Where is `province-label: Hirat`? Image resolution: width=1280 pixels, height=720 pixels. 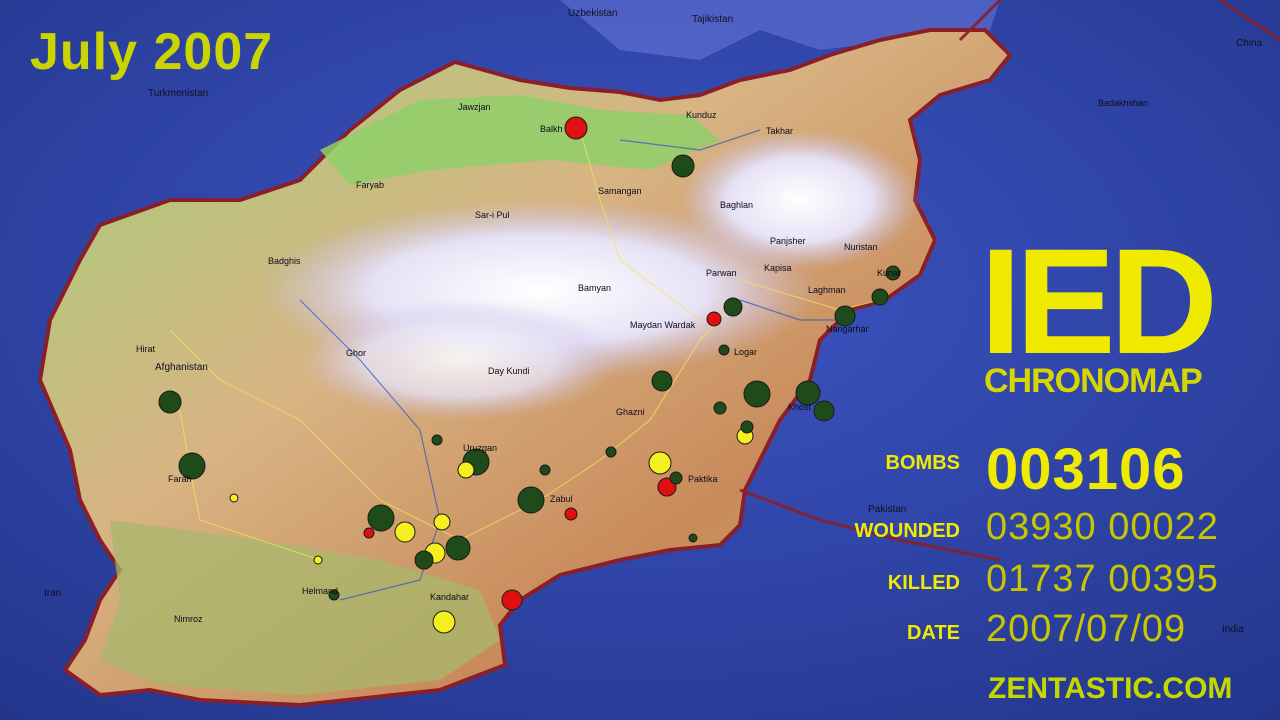 province-label: Hirat is located at coordinates (146, 349).